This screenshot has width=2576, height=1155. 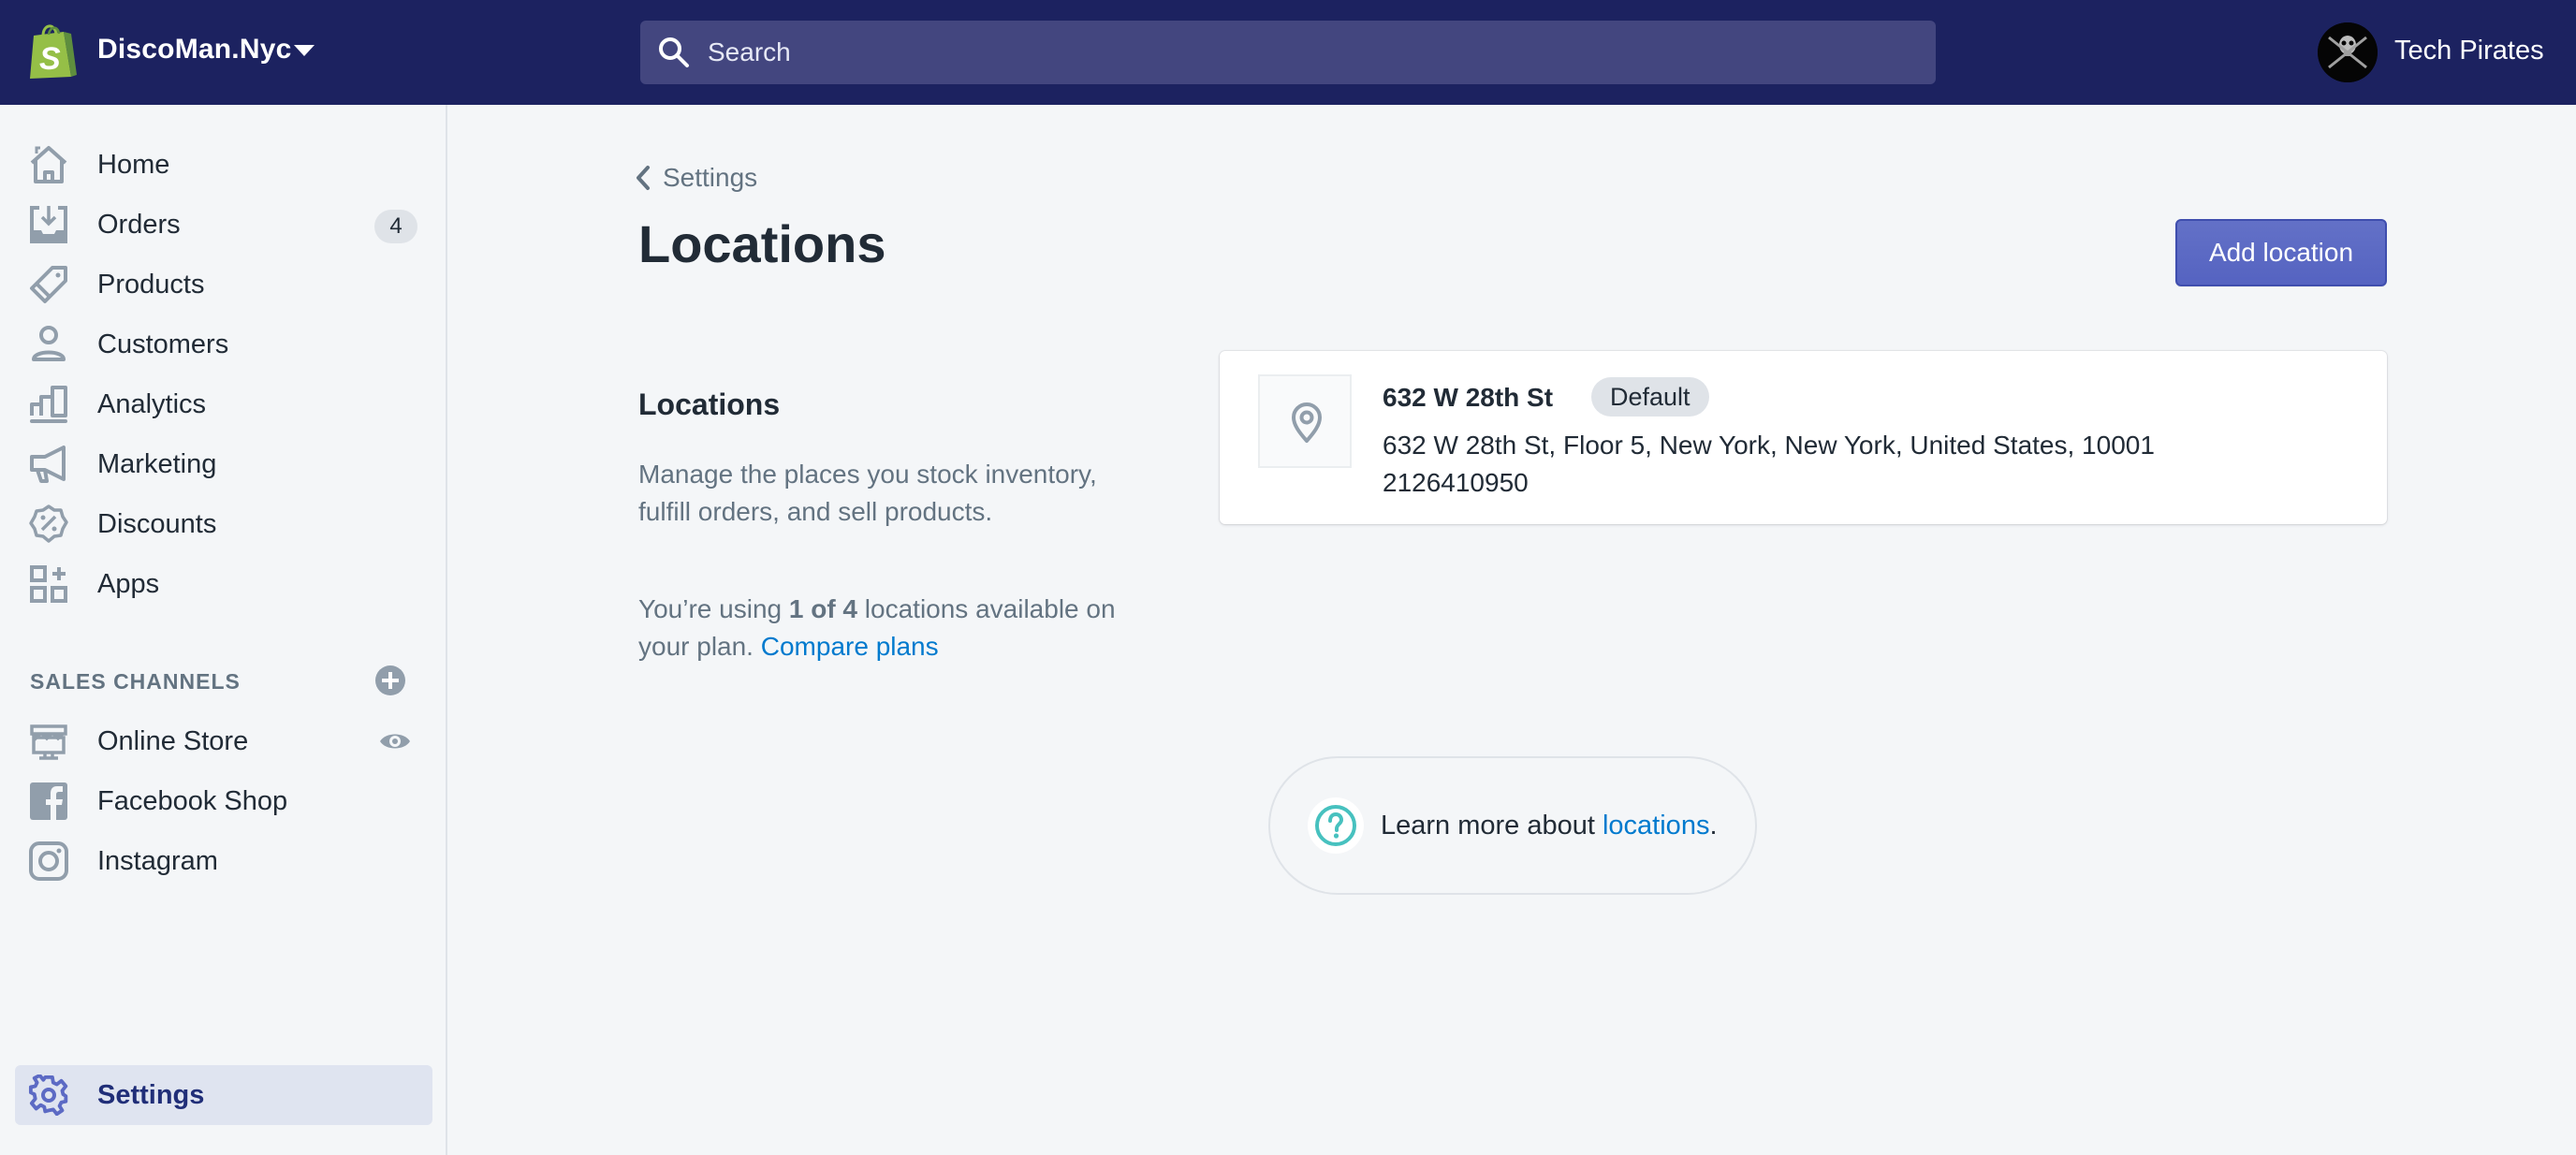 What do you see at coordinates (2281, 253) in the screenshot?
I see `add-location-button: Add location` at bounding box center [2281, 253].